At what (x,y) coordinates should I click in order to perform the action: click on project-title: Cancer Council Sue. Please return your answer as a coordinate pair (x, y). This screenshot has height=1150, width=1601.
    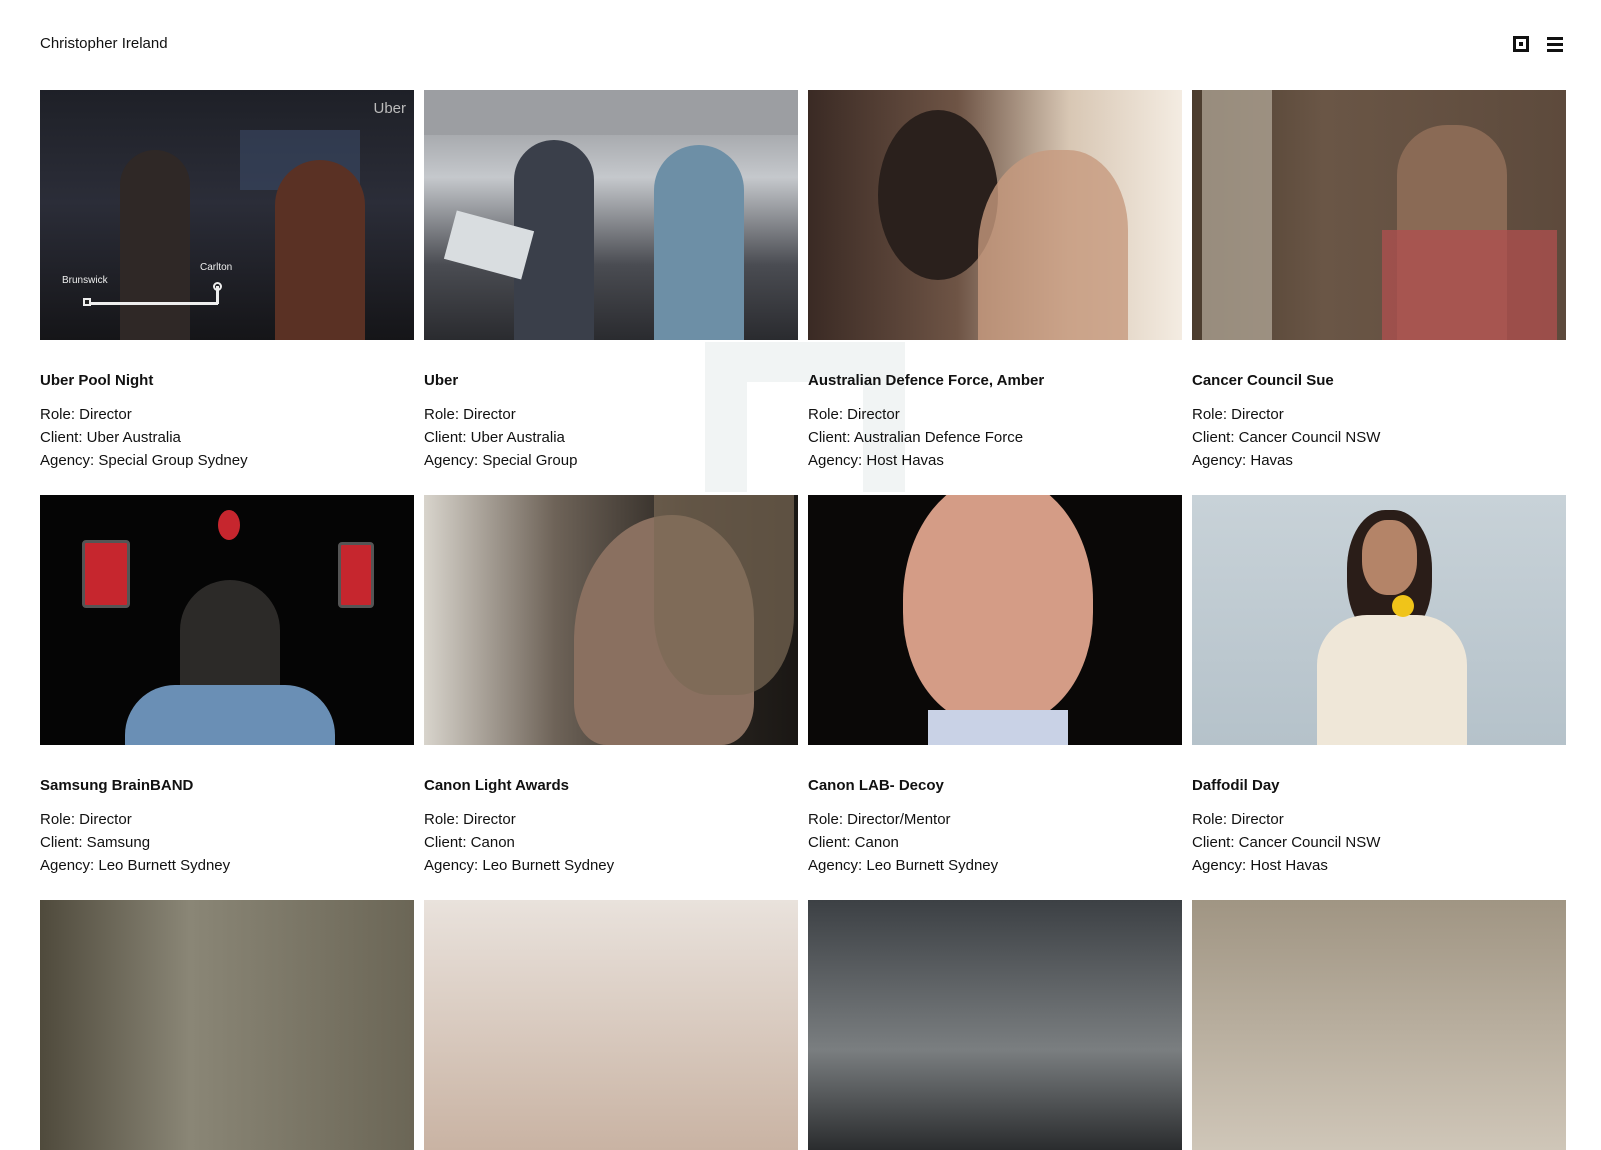
    Looking at the image, I should click on (1379, 381).